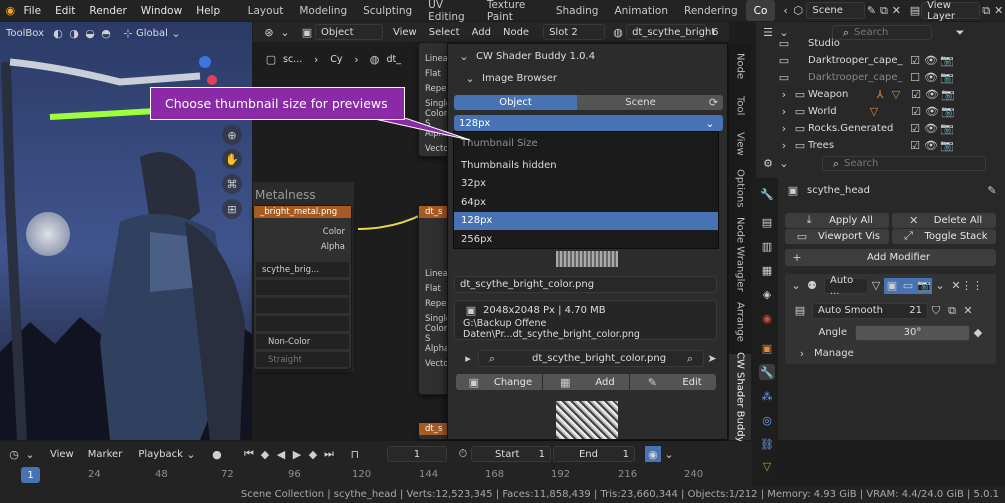 The width and height of the screenshot is (1005, 503). I want to click on expand-arrow-icon: ▸, so click(468, 359).